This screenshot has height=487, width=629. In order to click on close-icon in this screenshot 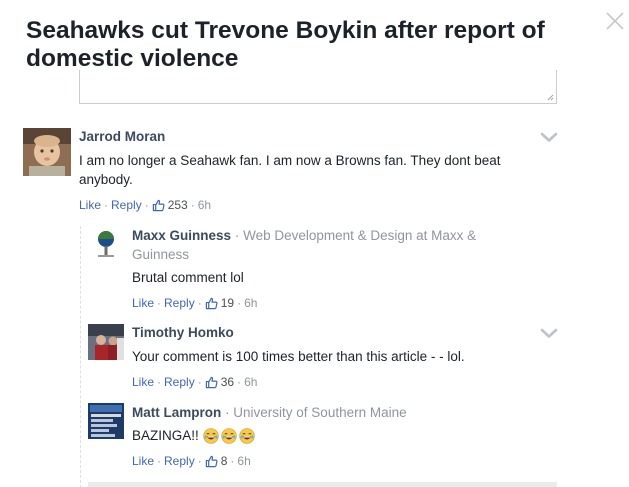, I will do `click(615, 21)`.